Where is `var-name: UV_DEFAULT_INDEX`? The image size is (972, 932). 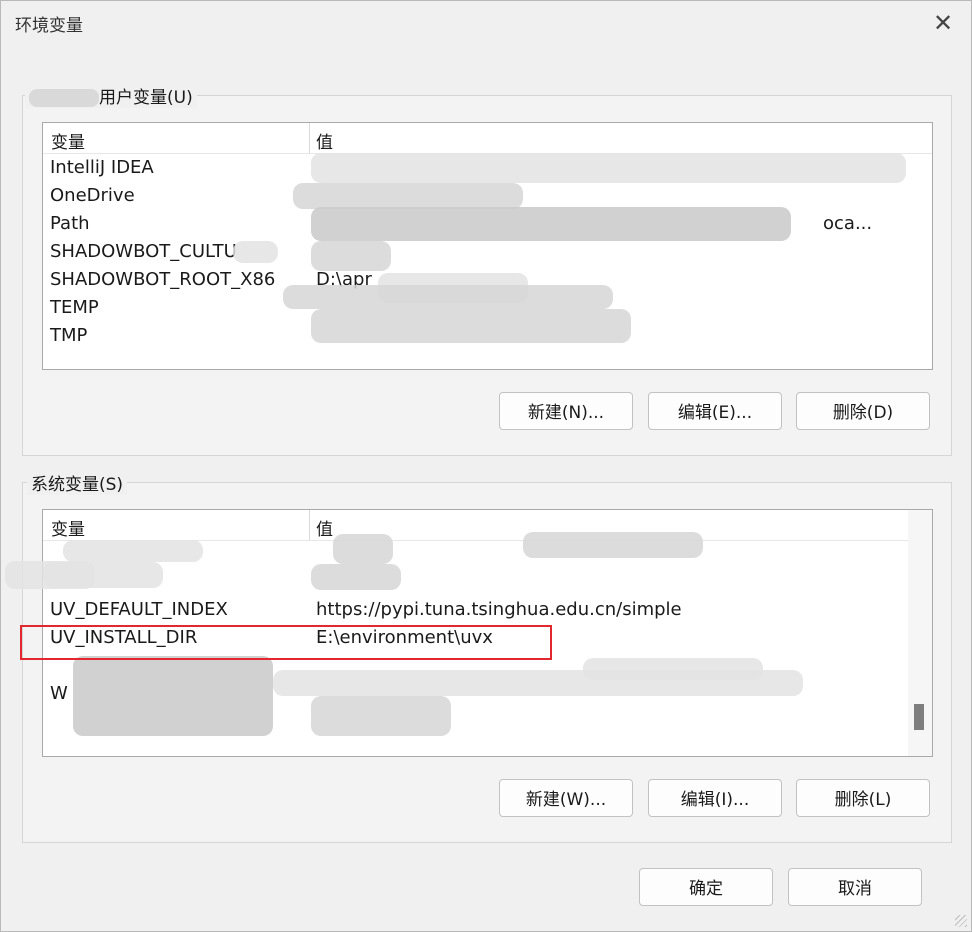 var-name: UV_DEFAULT_INDEX is located at coordinates (139, 609).